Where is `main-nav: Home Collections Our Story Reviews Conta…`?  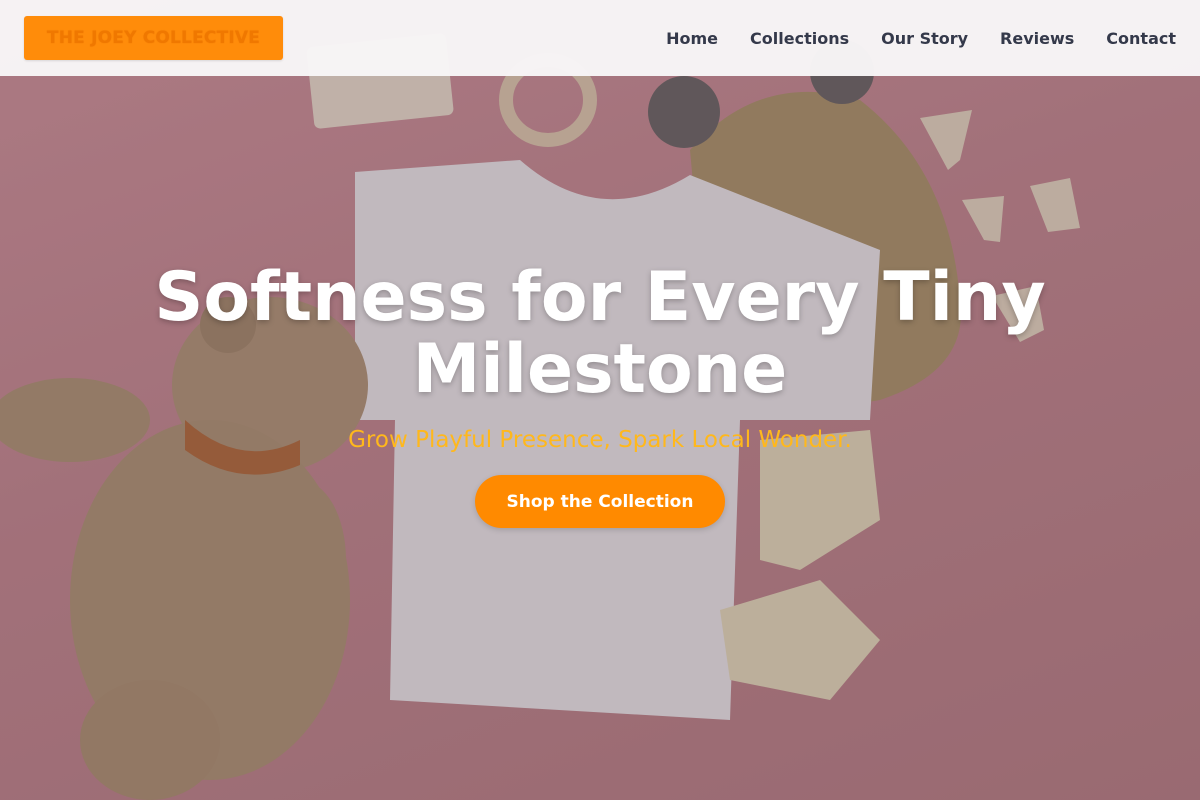
main-nav: Home Collections Our Story Reviews Conta… is located at coordinates (905, 38).